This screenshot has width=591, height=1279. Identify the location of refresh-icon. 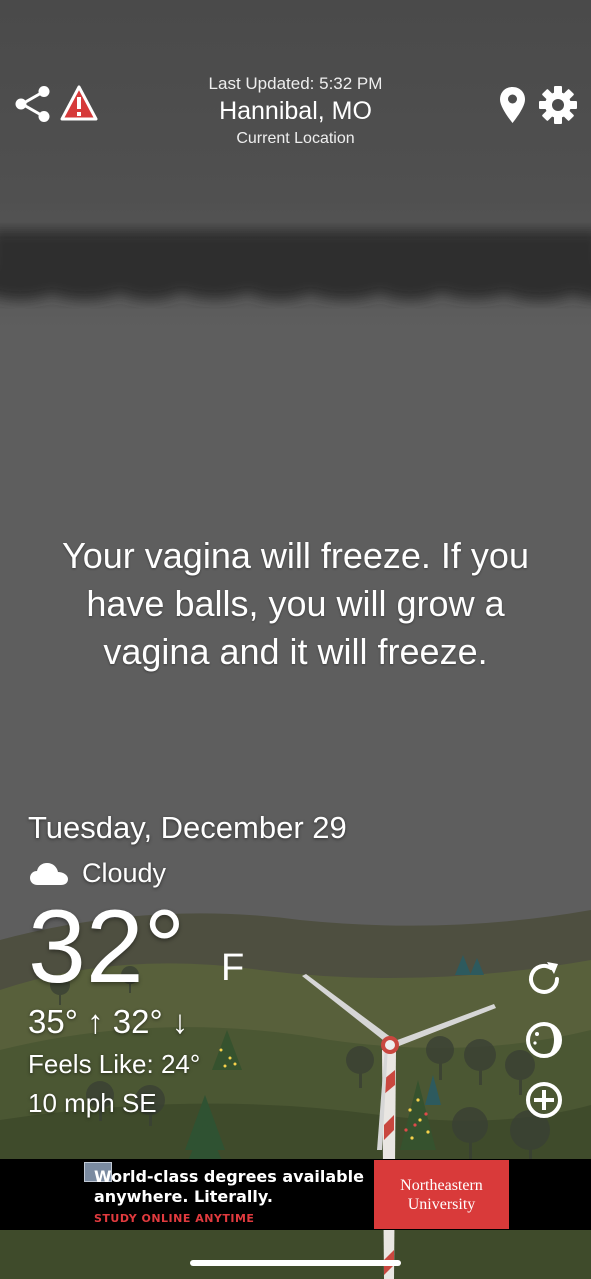
(544, 979).